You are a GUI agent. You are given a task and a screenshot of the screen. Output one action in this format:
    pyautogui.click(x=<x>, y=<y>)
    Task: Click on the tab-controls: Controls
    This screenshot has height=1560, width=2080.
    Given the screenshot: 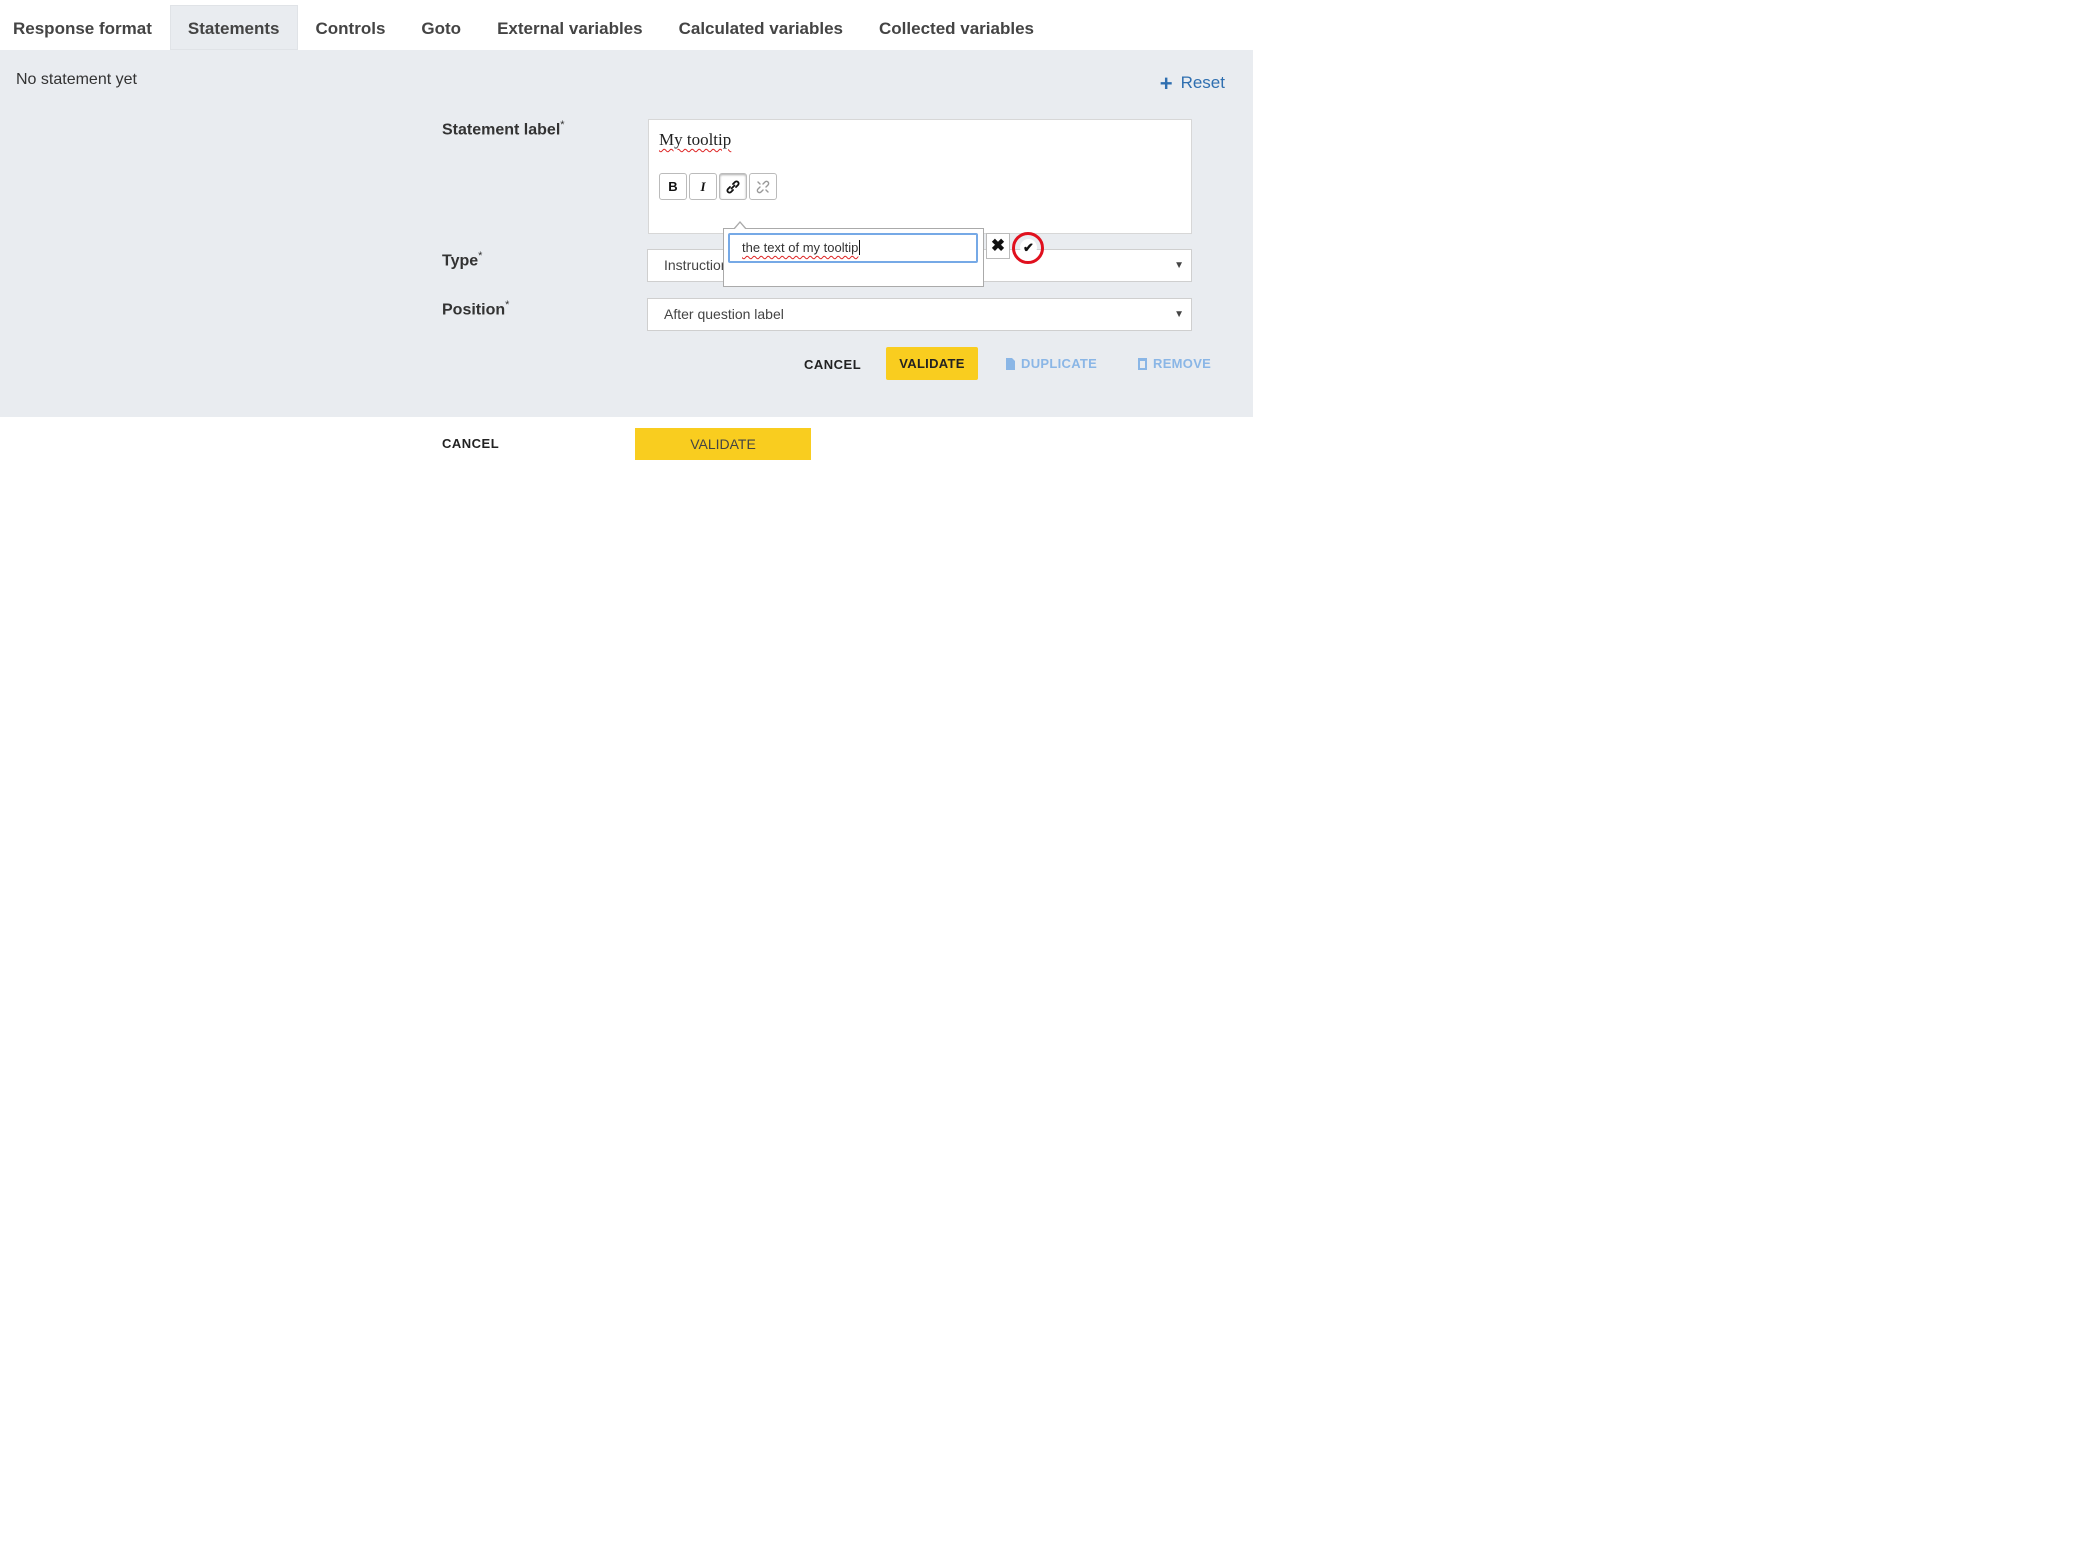 What is the action you would take?
    pyautogui.click(x=351, y=27)
    